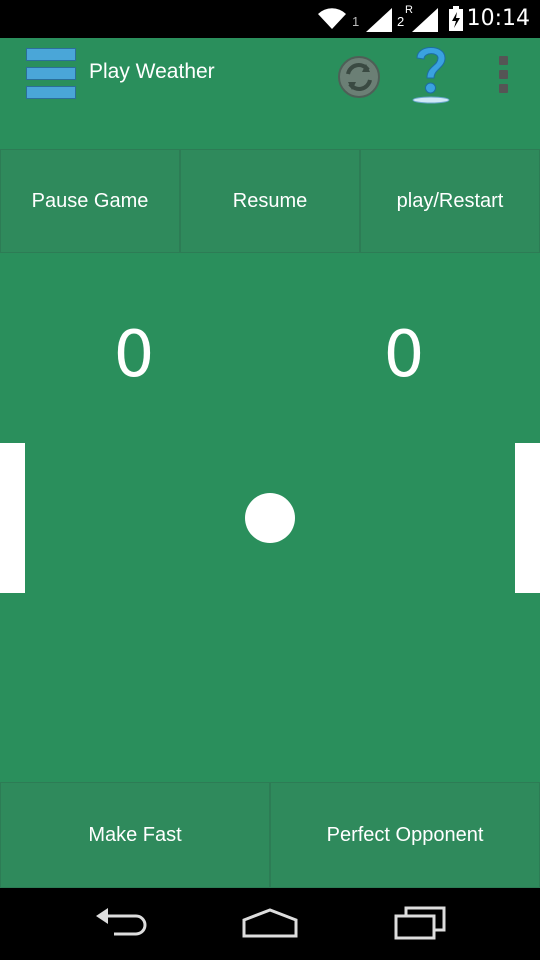  Describe the element at coordinates (425, 20) in the screenshot. I see `signal-roaming-icon` at that location.